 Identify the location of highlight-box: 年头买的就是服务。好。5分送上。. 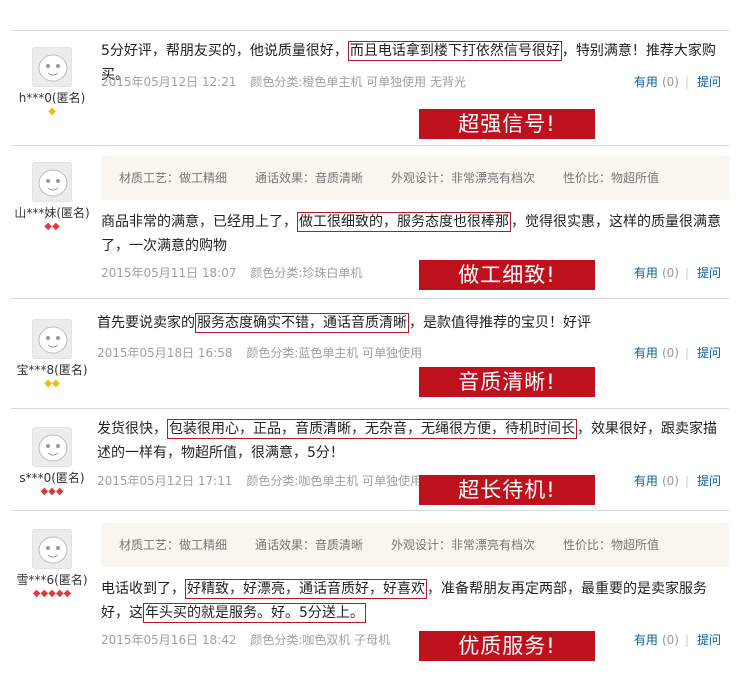
(254, 613).